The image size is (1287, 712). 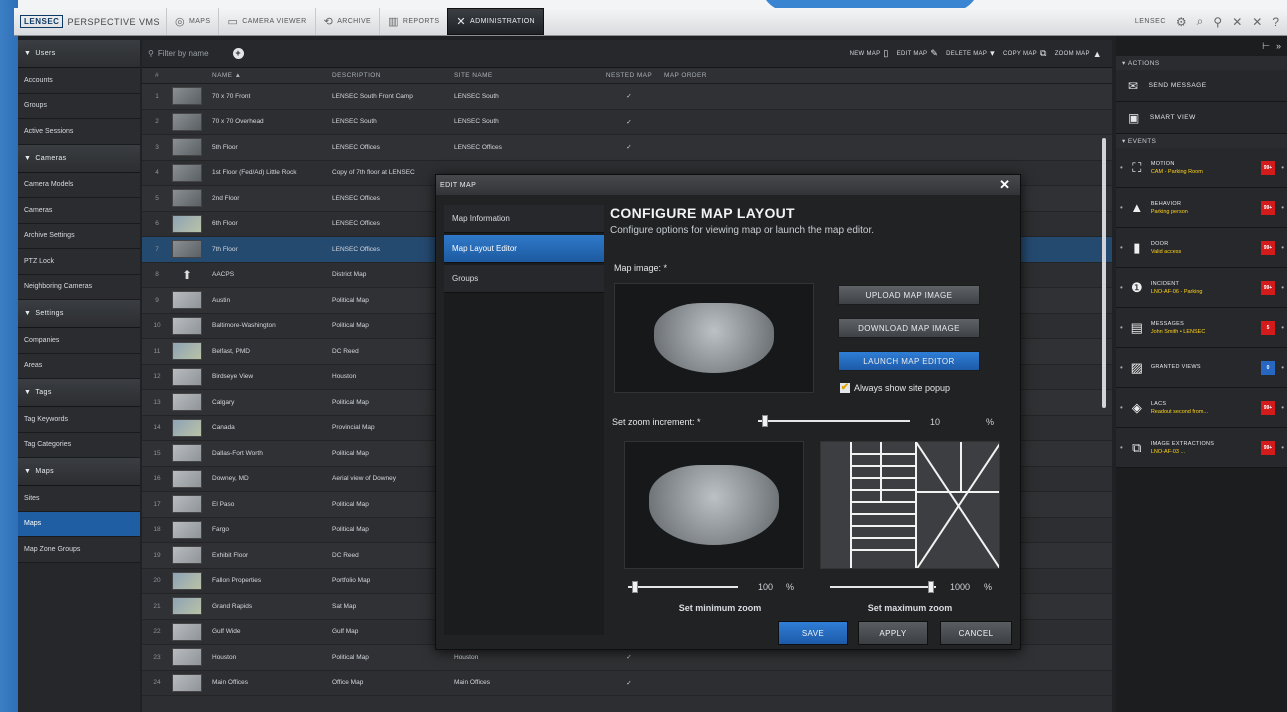 What do you see at coordinates (1201, 368) in the screenshot?
I see `event-item: • ▨ GRANTED VIEWS 0 •` at bounding box center [1201, 368].